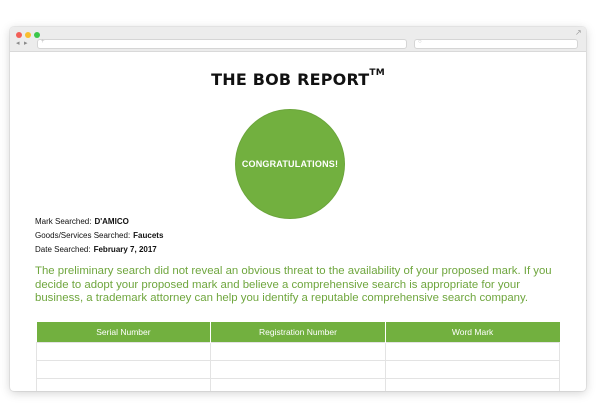 This screenshot has height=419, width=612. What do you see at coordinates (18, 43) in the screenshot?
I see `back-arrow-icon: ◂` at bounding box center [18, 43].